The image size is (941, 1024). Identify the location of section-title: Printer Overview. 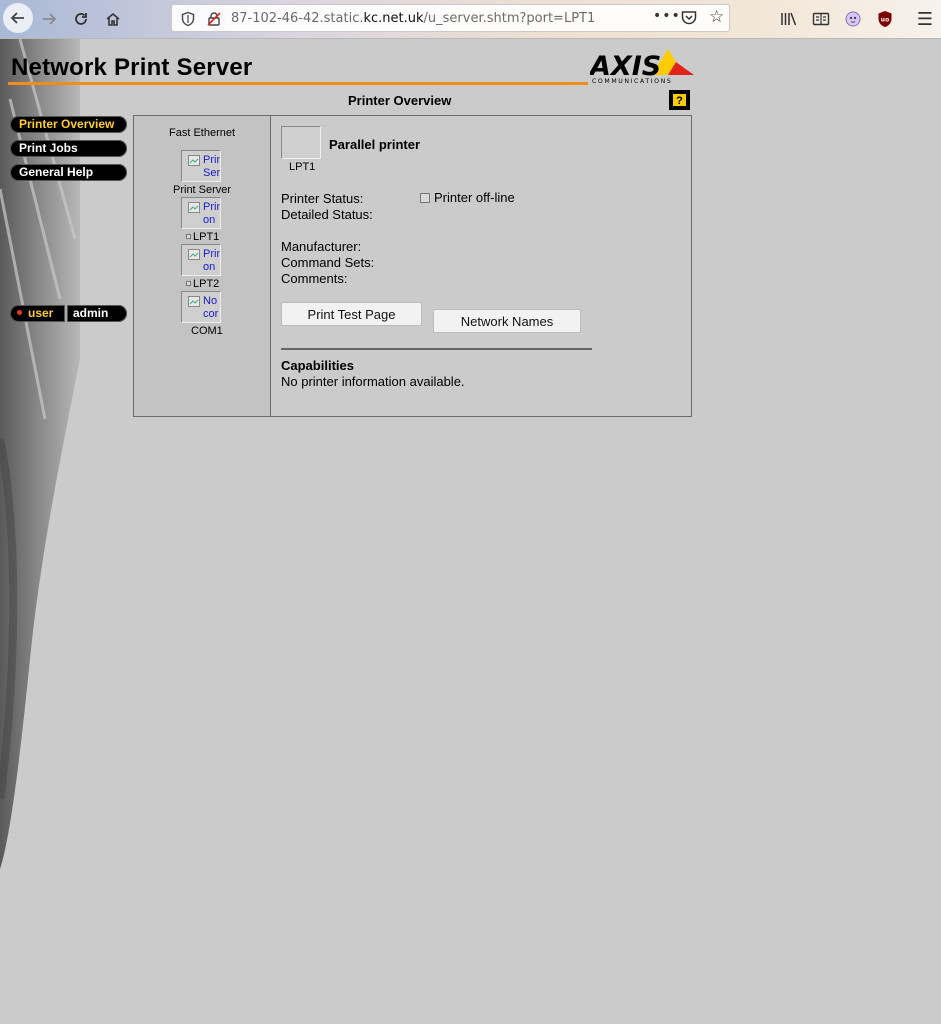
(400, 100).